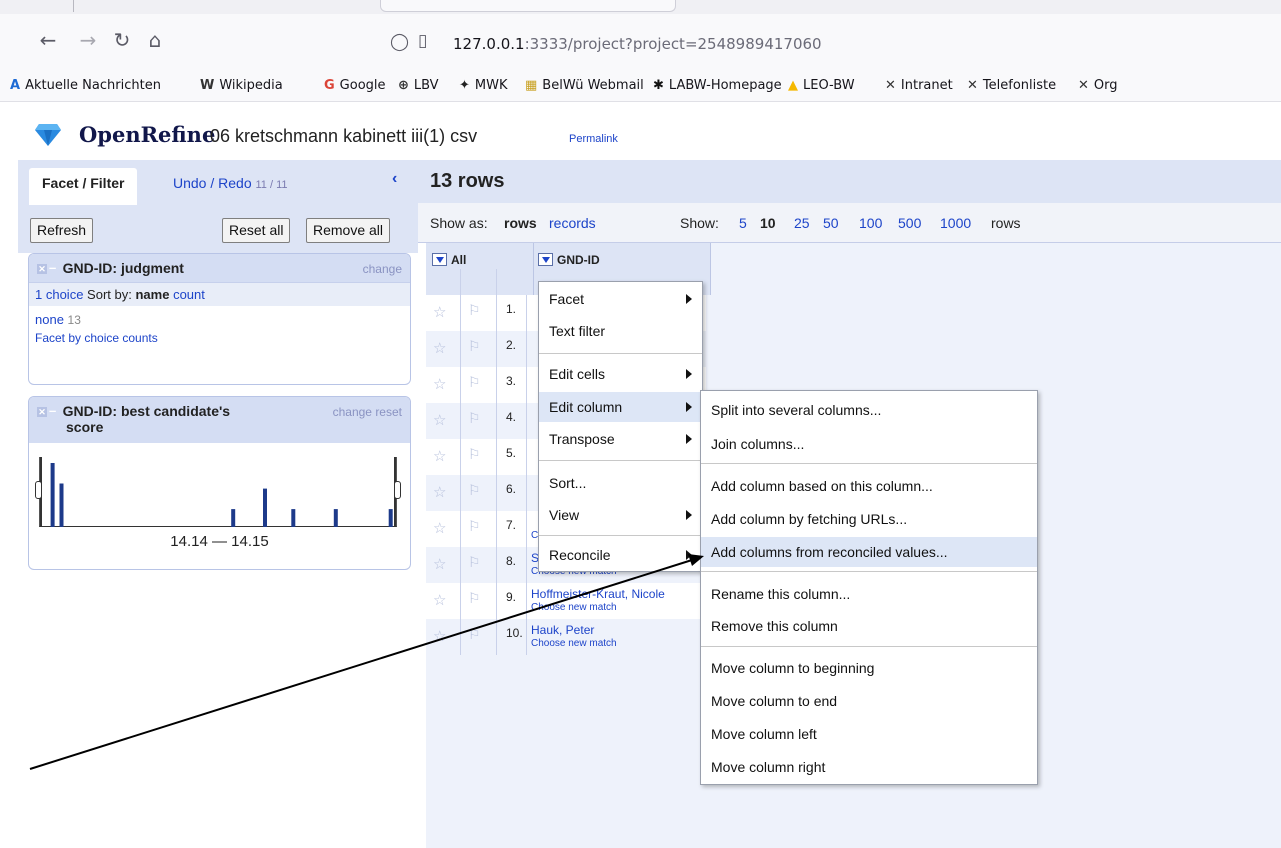 The image size is (1281, 848). Describe the element at coordinates (620, 374) in the screenshot. I see `menu-item-edit-cells: Edit cells` at that location.